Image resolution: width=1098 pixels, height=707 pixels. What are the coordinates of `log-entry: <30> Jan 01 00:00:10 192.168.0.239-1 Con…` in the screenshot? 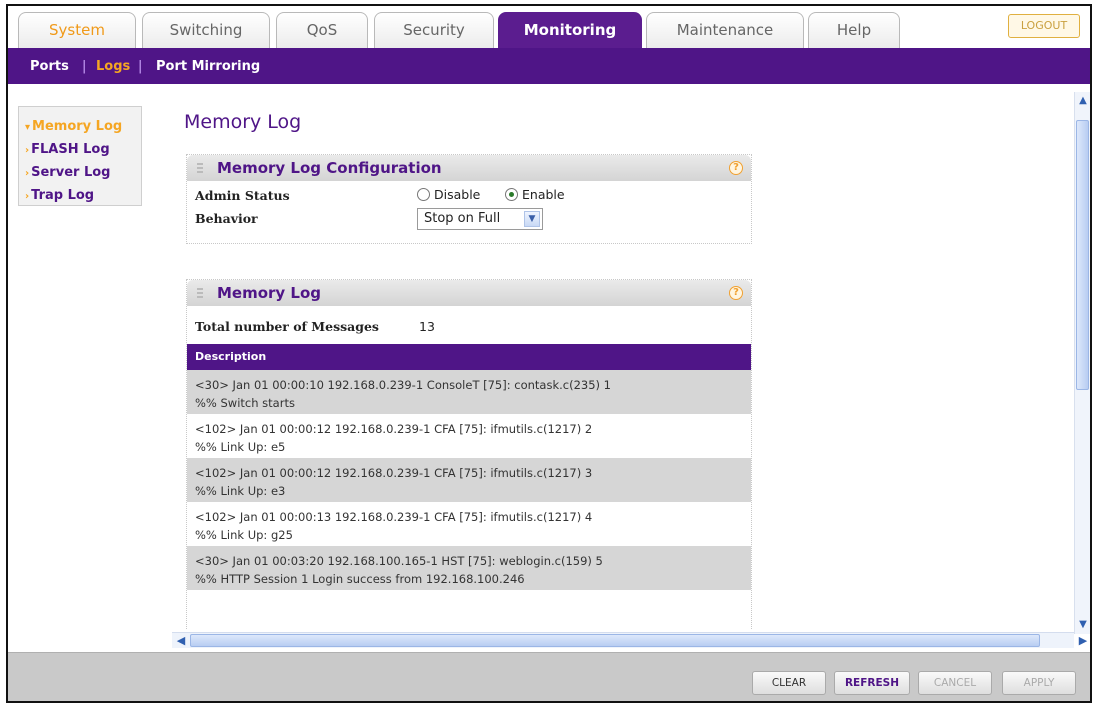 It's located at (469, 392).